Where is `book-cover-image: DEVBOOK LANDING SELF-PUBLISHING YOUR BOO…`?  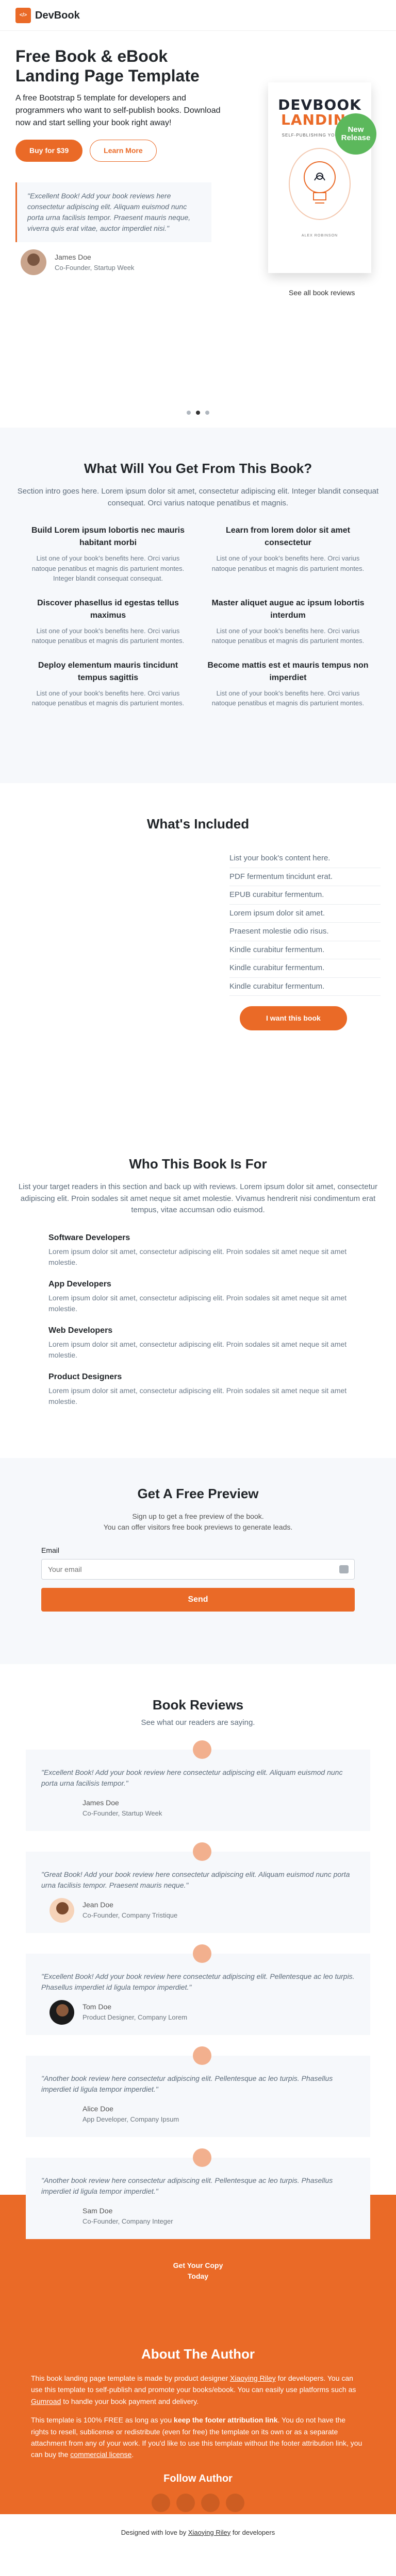 book-cover-image: DEVBOOK LANDING SELF-PUBLISHING YOUR BOO… is located at coordinates (319, 177).